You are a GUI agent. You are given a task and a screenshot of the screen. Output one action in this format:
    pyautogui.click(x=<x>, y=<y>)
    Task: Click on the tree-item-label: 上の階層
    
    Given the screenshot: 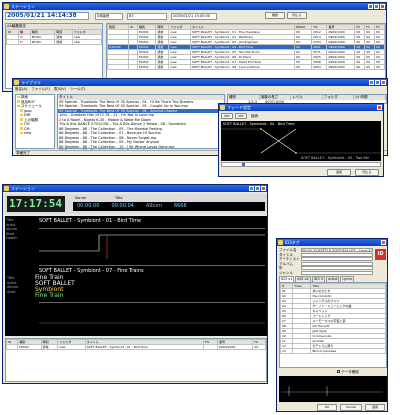 What is the action you would take?
    pyautogui.click(x=31, y=119)
    